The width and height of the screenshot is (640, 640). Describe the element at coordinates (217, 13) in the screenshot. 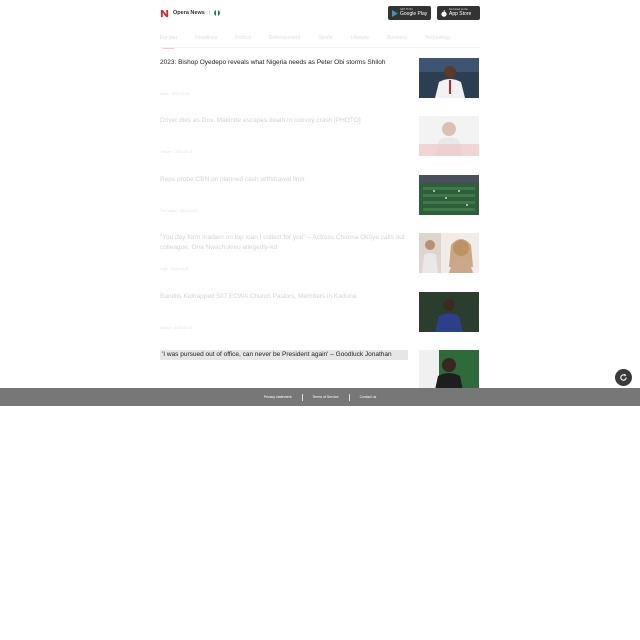

I see `nigeria-flag-icon` at that location.